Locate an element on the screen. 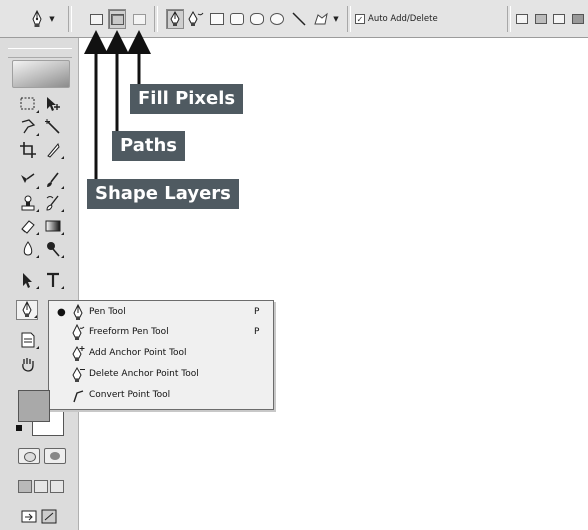 The image size is (588, 530). freeform-pen-button is located at coordinates (196, 19).